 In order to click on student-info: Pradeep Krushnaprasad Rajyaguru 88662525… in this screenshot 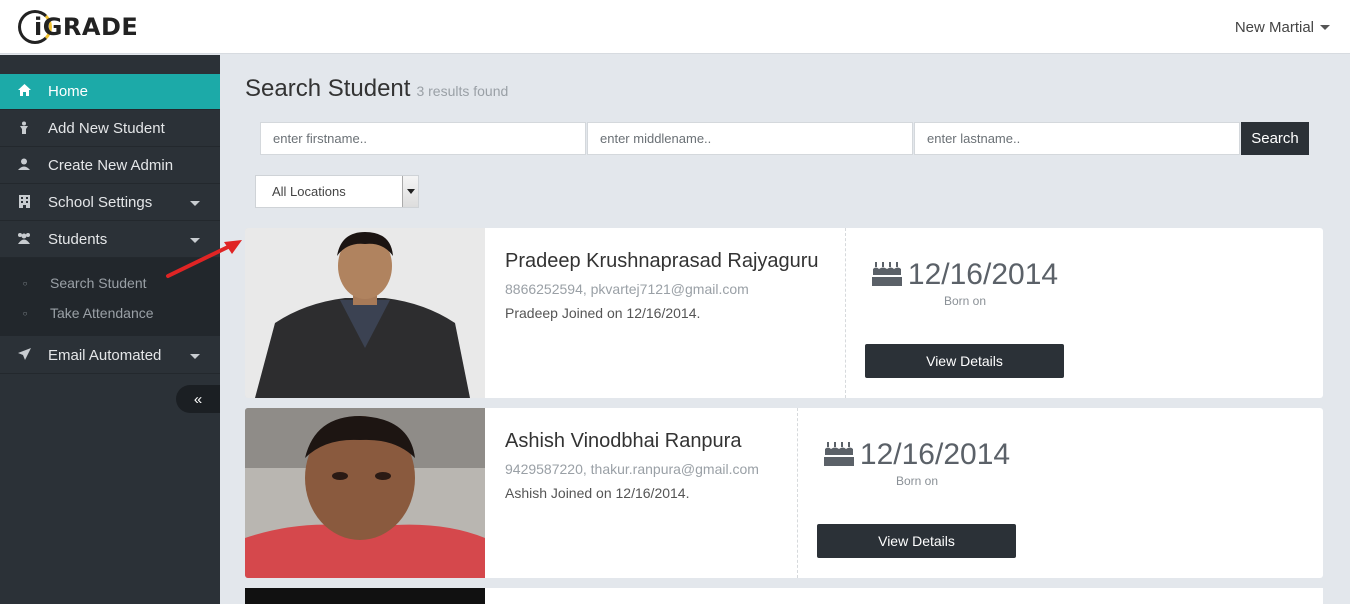, I will do `click(662, 285)`.